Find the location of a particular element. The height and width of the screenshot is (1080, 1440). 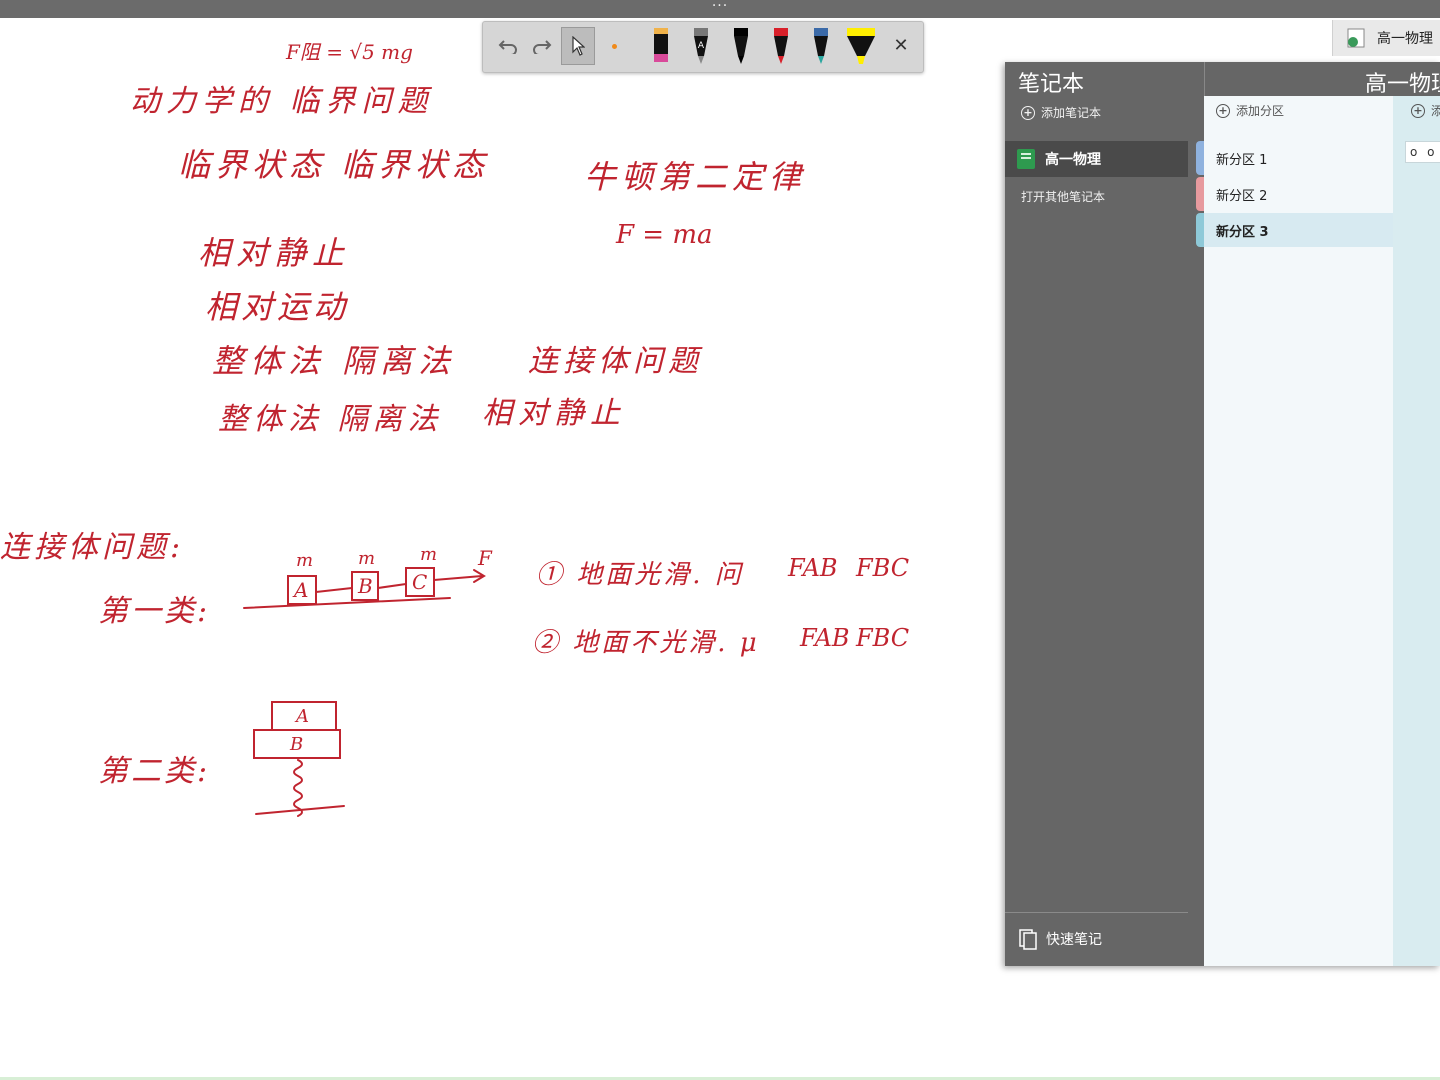

add-page-label: 添 is located at coordinates (1435, 111).